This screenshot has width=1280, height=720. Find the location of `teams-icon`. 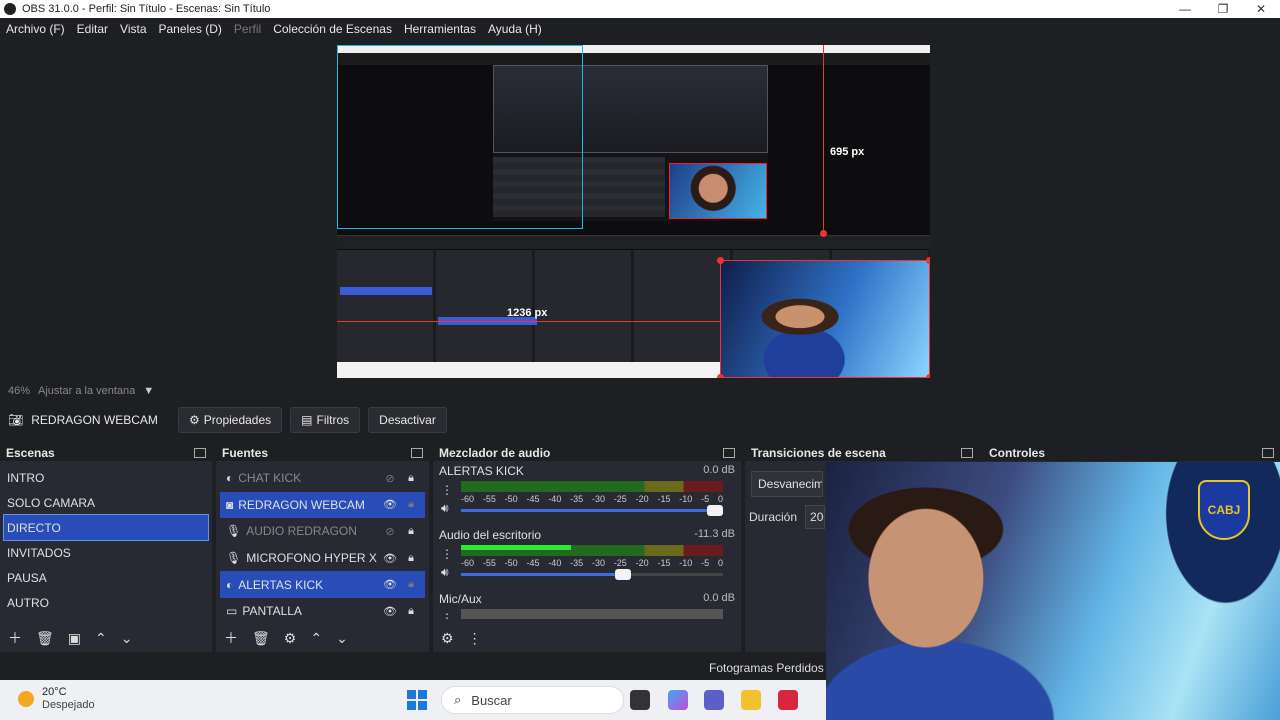

teams-icon is located at coordinates (714, 700).